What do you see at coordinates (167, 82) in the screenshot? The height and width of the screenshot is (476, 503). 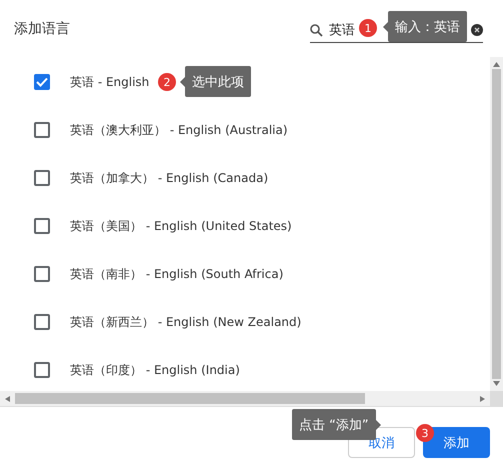 I see `step-badge: 2` at bounding box center [167, 82].